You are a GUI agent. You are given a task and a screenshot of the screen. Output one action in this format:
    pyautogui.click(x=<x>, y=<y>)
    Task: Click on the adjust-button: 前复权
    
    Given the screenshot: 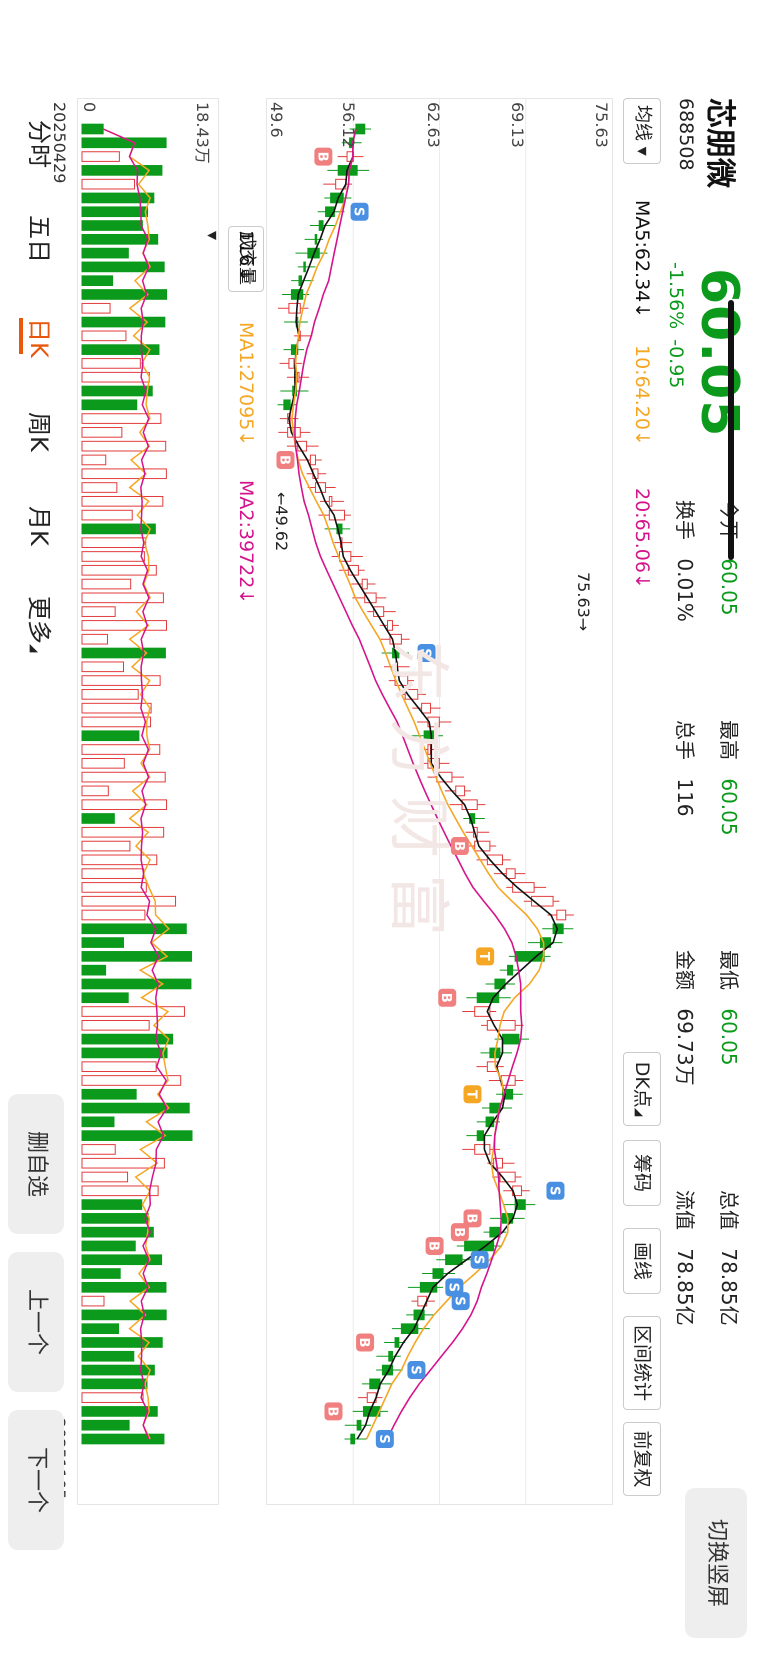 What is the action you would take?
    pyautogui.click(x=642, y=1459)
    